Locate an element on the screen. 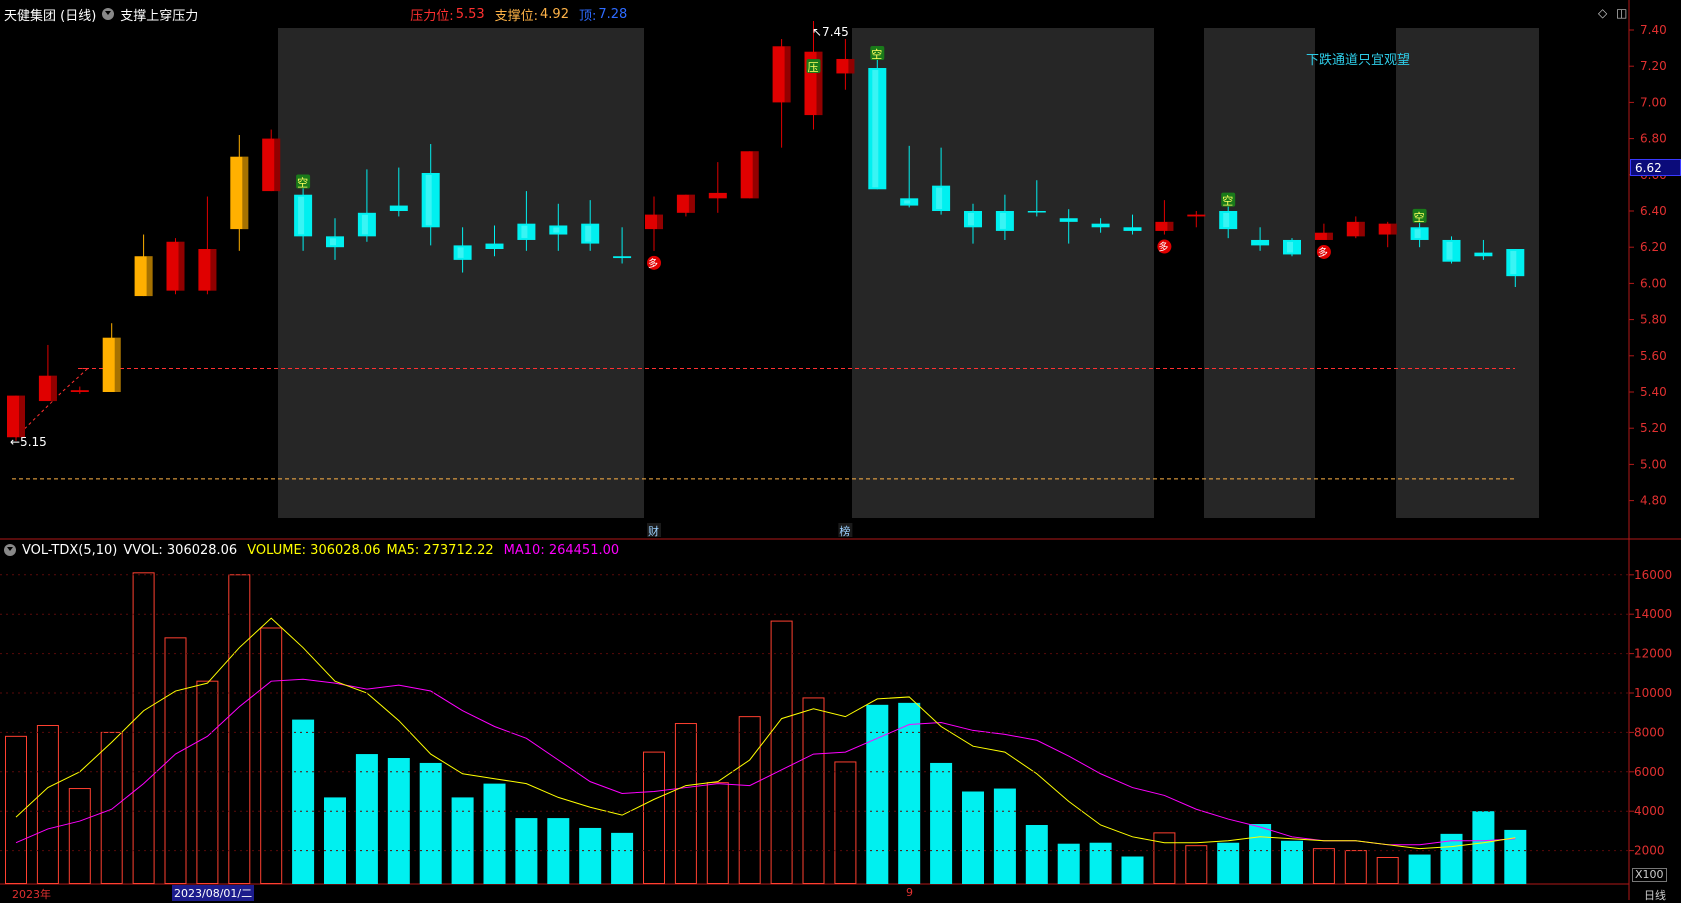 This screenshot has width=1681, height=903. duo-signal-text: 多 is located at coordinates (653, 263).